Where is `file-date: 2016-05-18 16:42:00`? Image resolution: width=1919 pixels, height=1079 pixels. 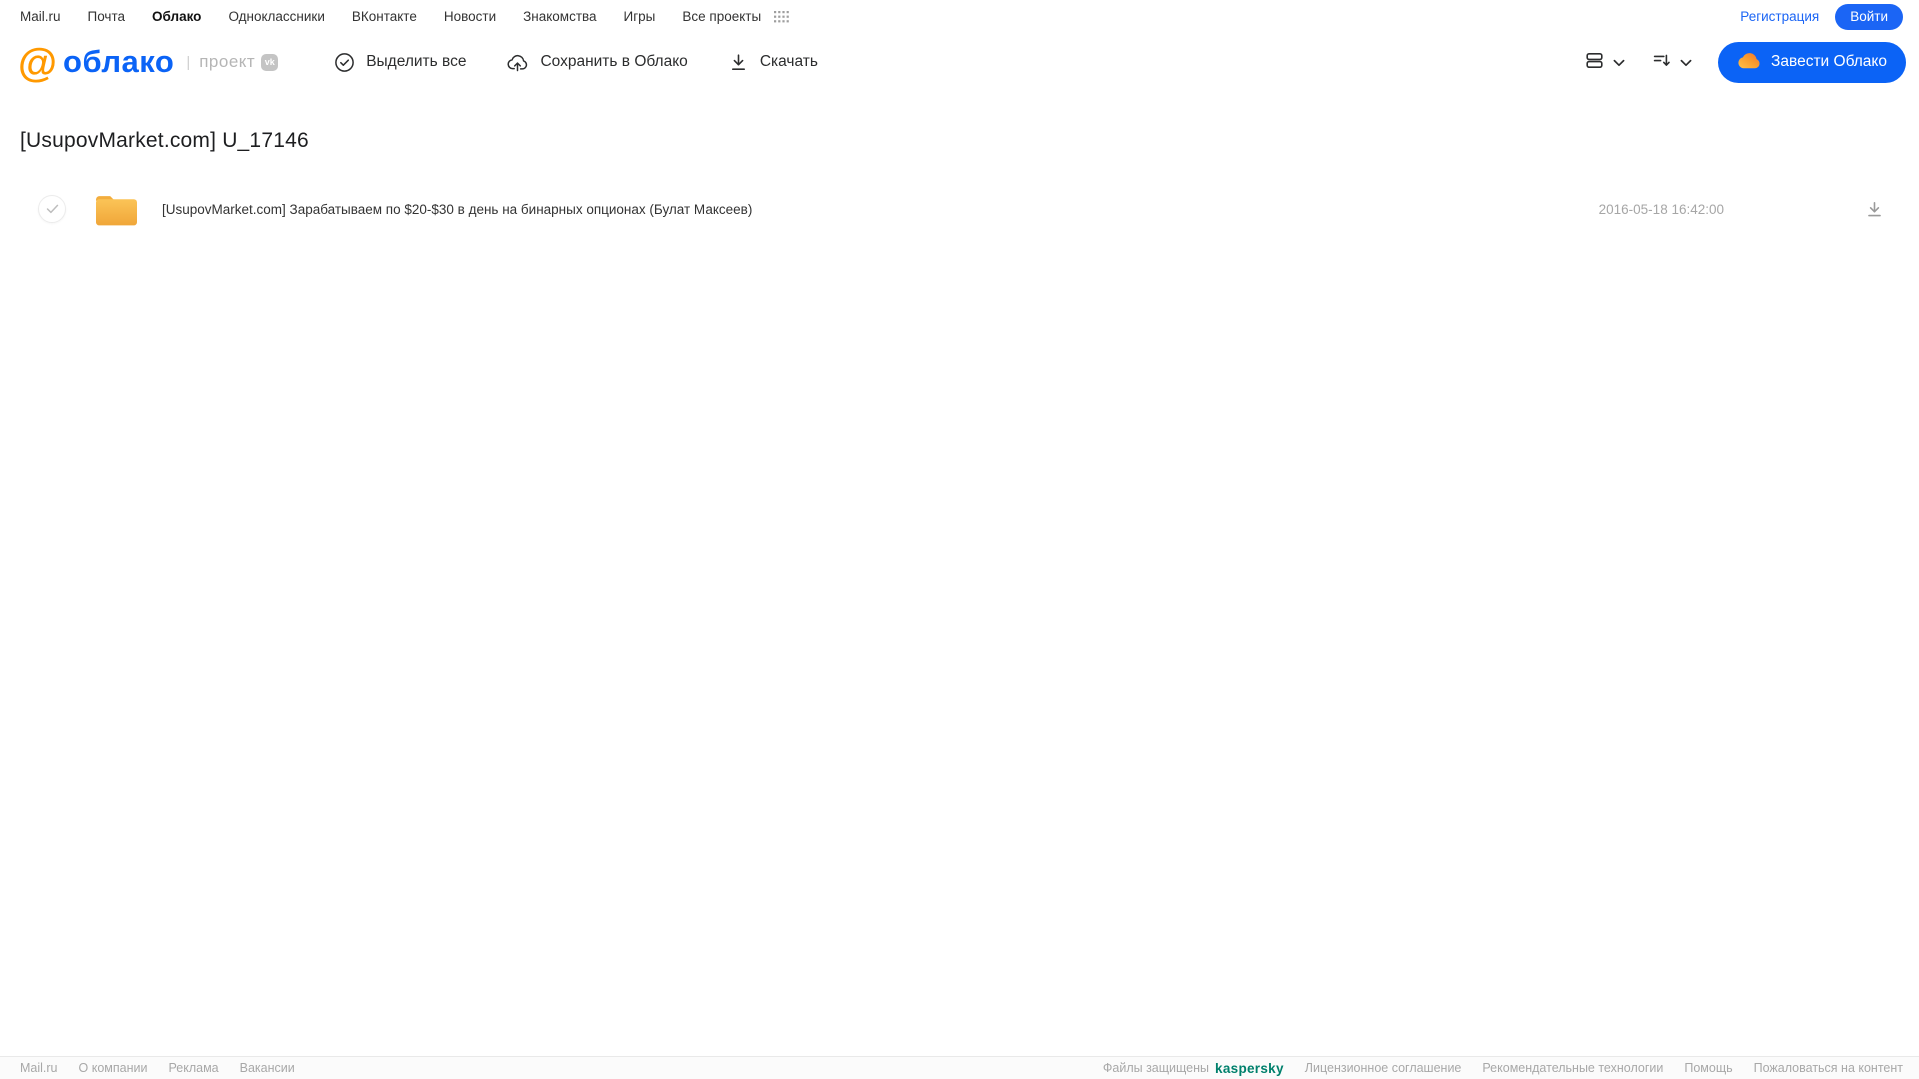
file-date: 2016-05-18 16:42:00 is located at coordinates (1661, 209).